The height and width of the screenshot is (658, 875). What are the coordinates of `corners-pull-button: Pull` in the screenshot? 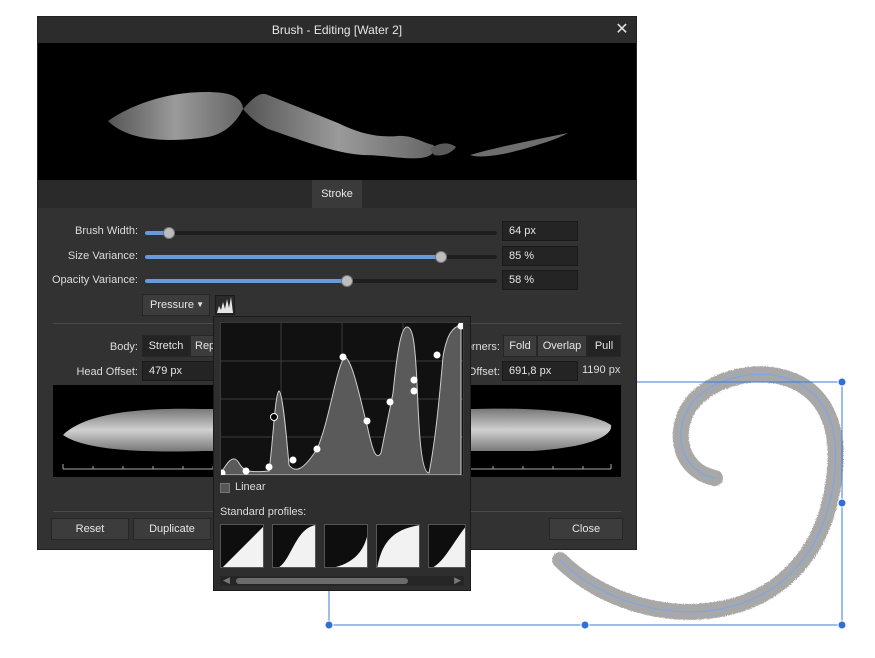 It's located at (604, 346).